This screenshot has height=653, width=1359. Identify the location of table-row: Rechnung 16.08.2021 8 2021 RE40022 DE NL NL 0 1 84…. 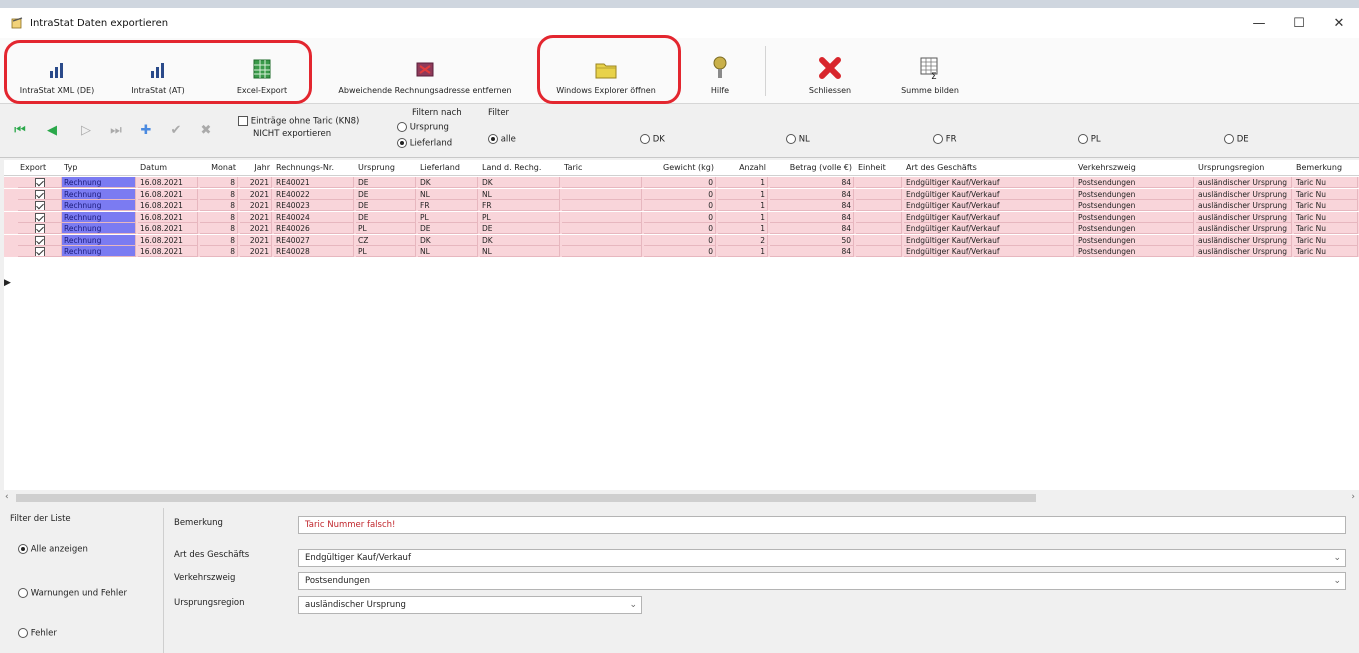
(681, 194).